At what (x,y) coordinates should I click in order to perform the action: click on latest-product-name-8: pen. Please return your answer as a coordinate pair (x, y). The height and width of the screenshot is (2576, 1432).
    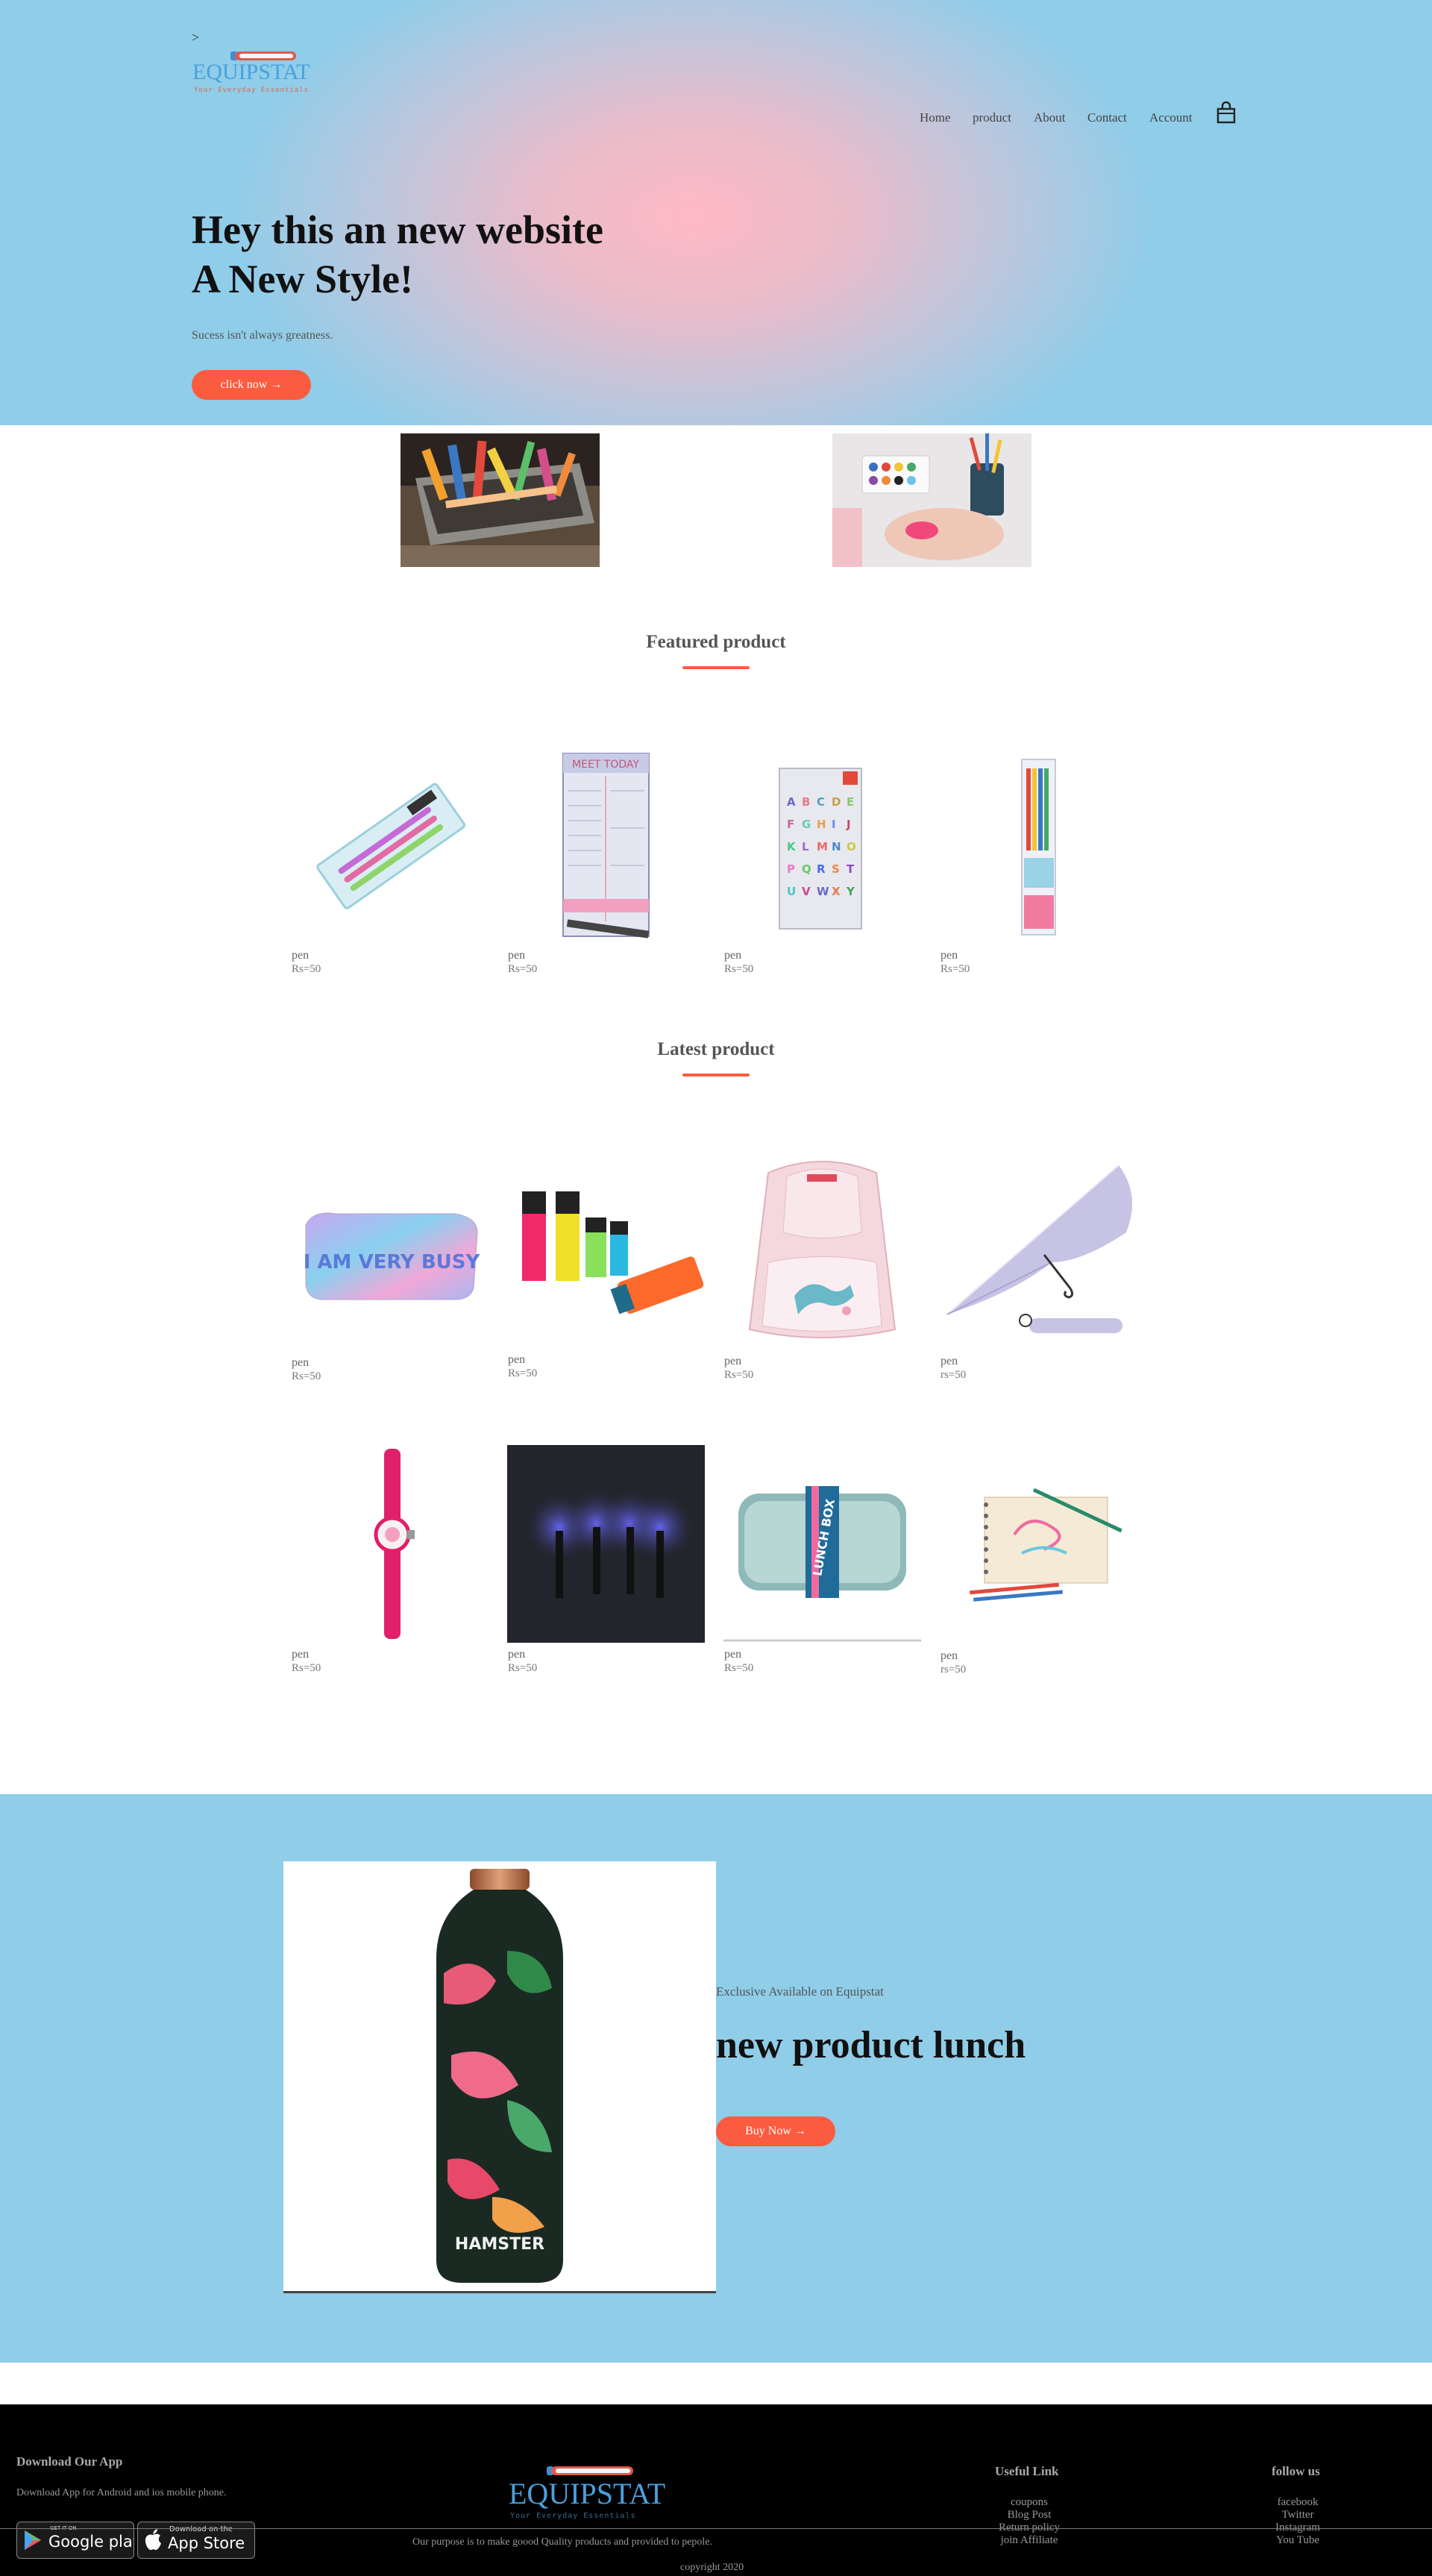
    Looking at the image, I should click on (949, 1656).